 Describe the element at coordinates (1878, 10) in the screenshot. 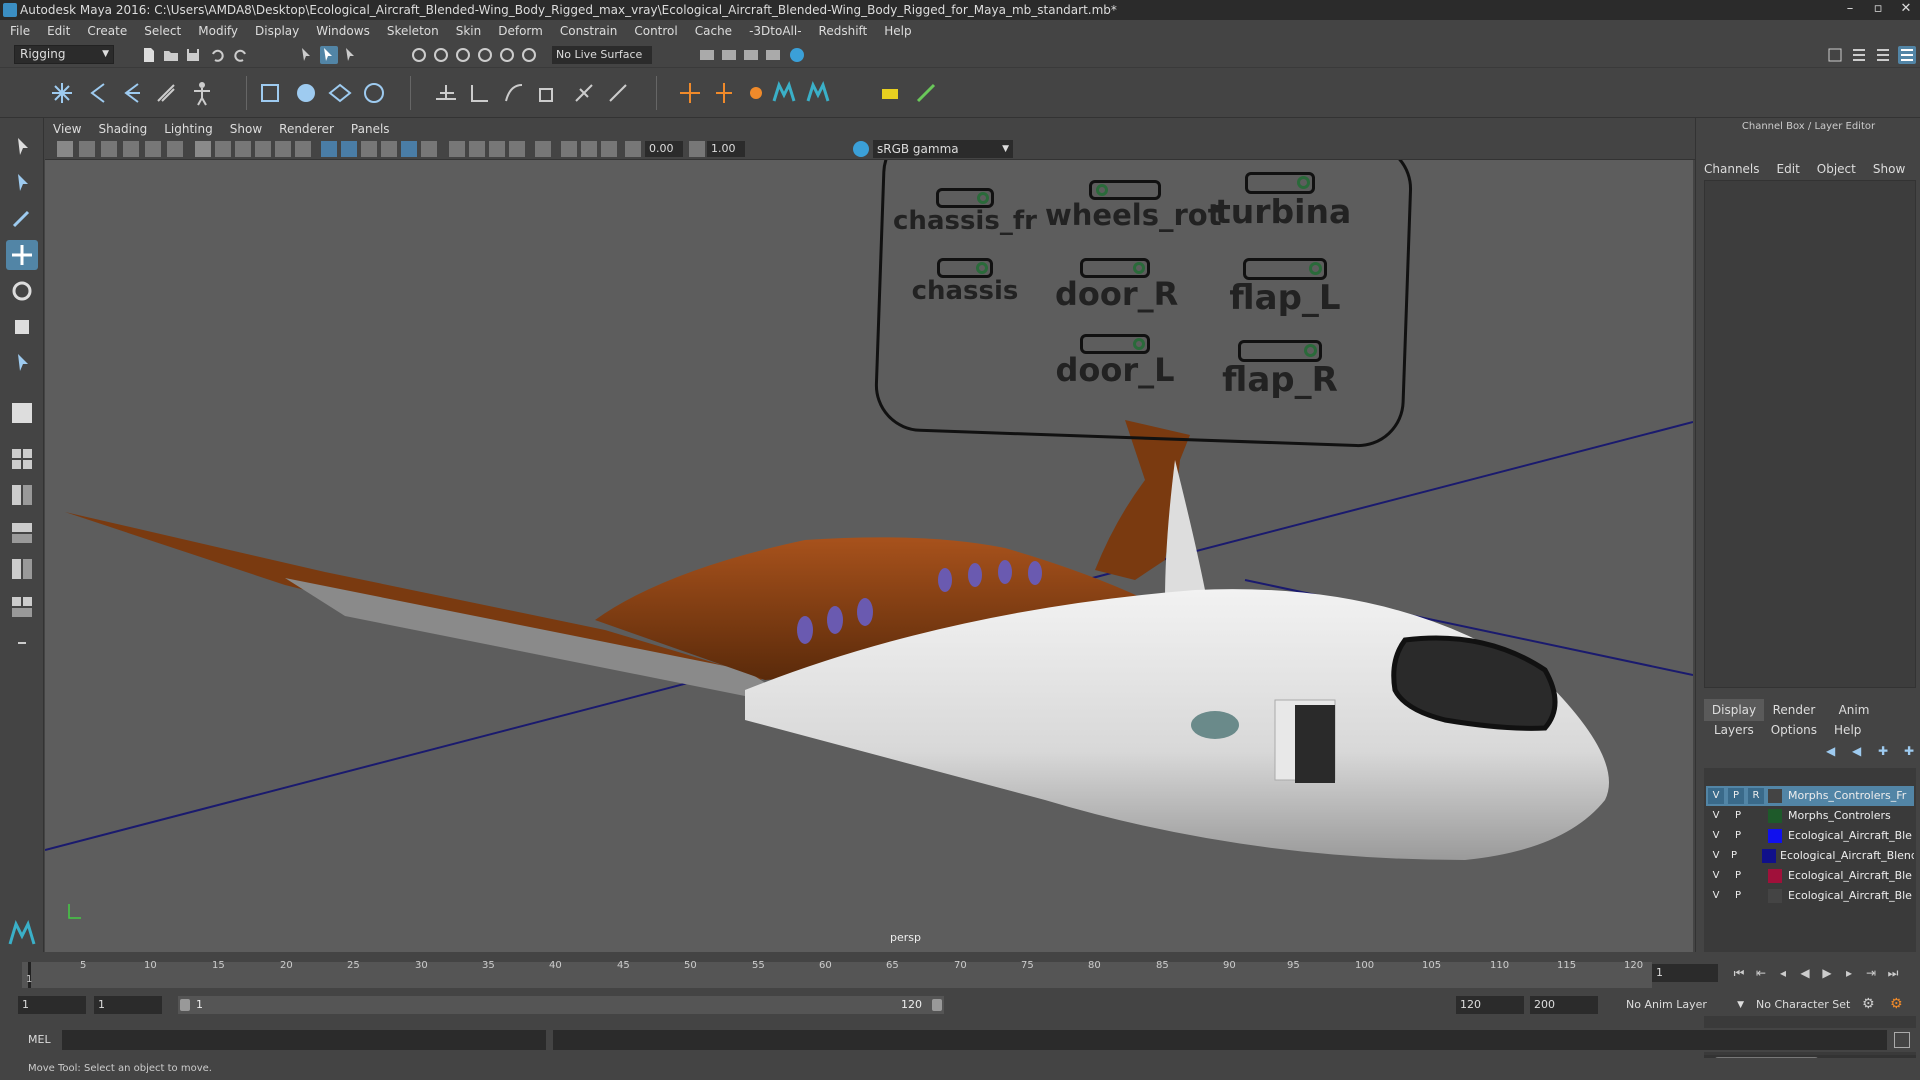

I see `maximize-button: ▫` at that location.